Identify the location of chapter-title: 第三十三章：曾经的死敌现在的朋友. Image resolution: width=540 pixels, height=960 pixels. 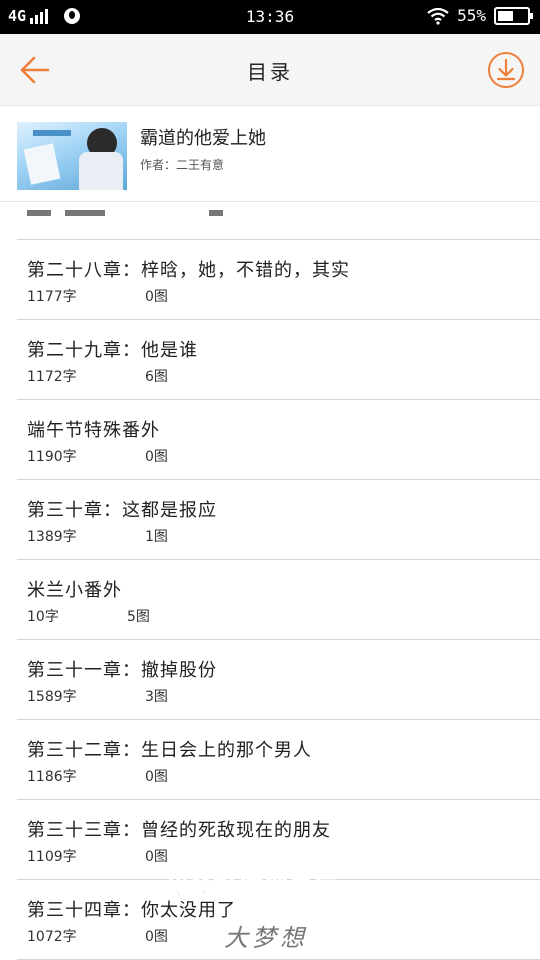
(179, 830).